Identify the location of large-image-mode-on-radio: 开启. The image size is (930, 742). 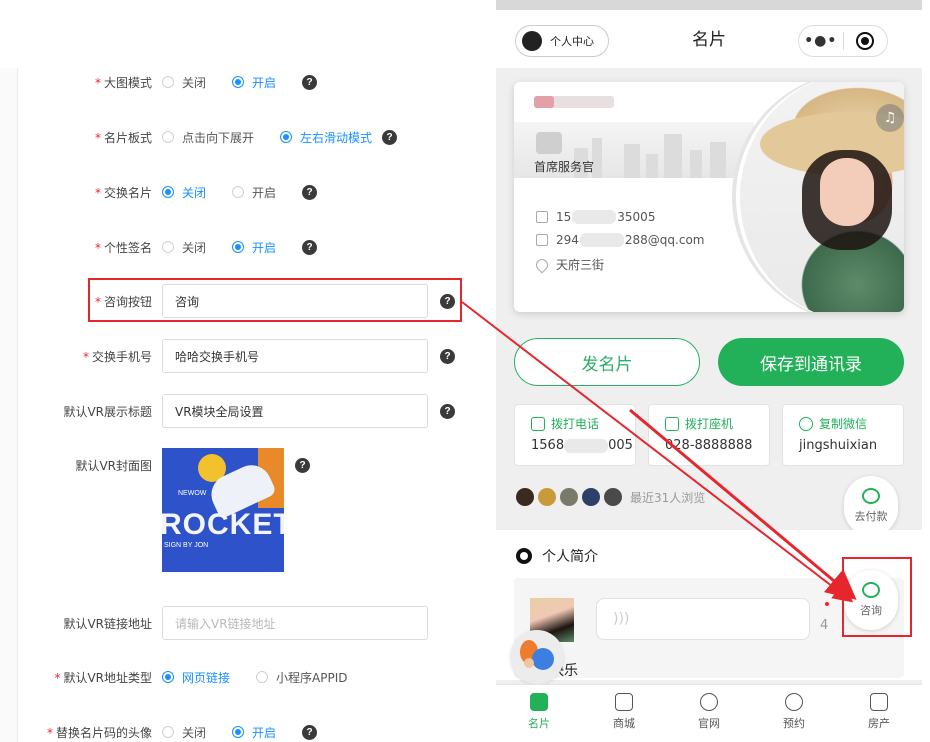
(254, 82).